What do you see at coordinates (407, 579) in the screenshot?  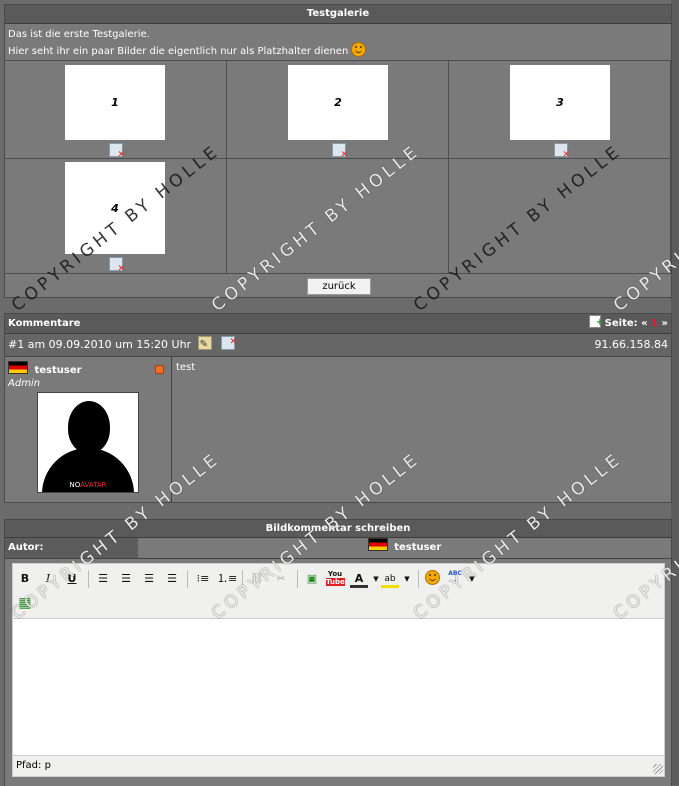 I see `highlight-dropdown-icon: ▼` at bounding box center [407, 579].